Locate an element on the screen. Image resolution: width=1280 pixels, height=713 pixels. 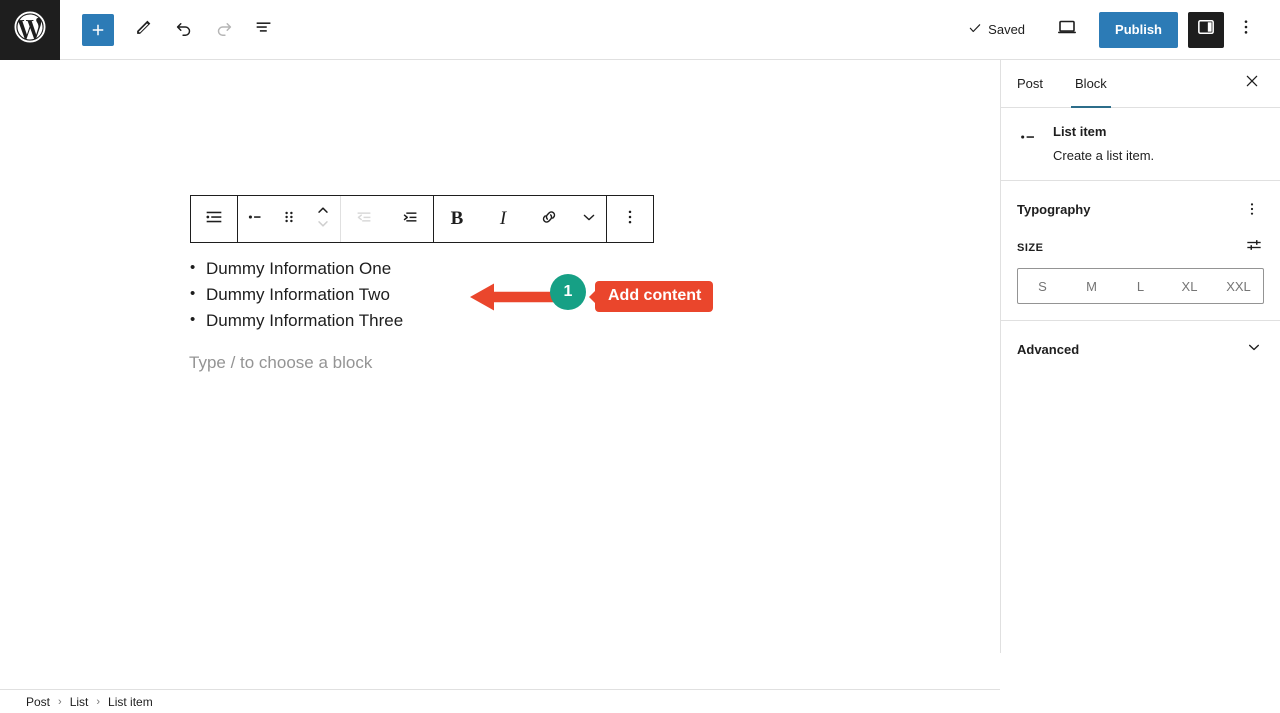
italic-i-icon: I is located at coordinates (503, 218).